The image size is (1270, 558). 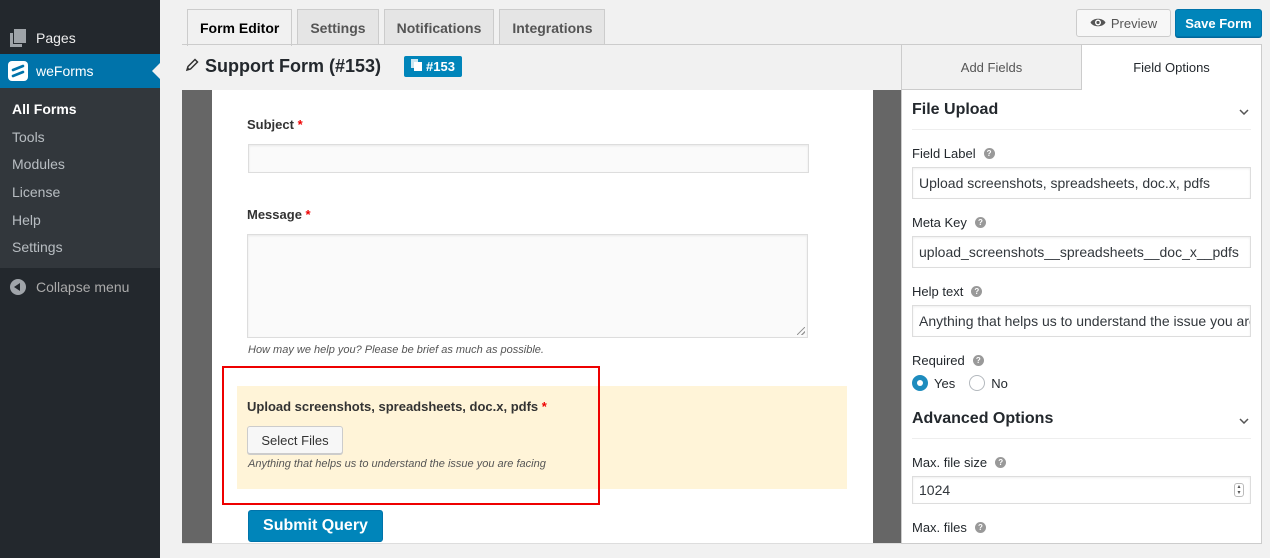 I want to click on eye-icon, so click(x=1098, y=23).